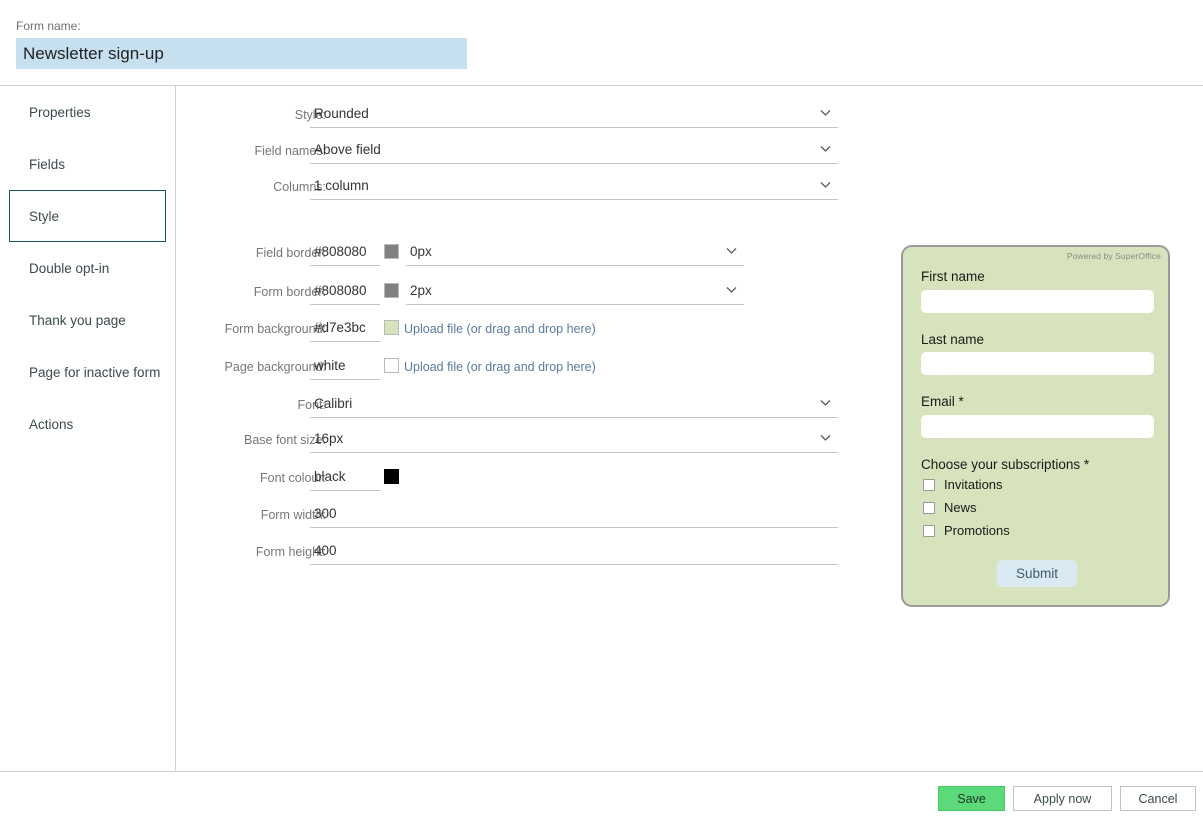  What do you see at coordinates (929, 531) in the screenshot?
I see `preview-checkbox-promotions` at bounding box center [929, 531].